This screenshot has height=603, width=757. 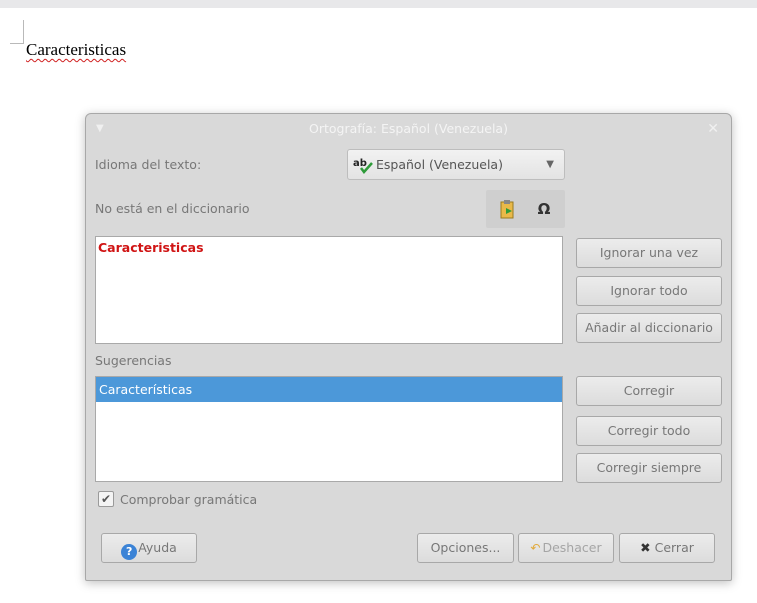 I want to click on dialog-title: Ortografía: Español (Venezuela), so click(x=408, y=128).